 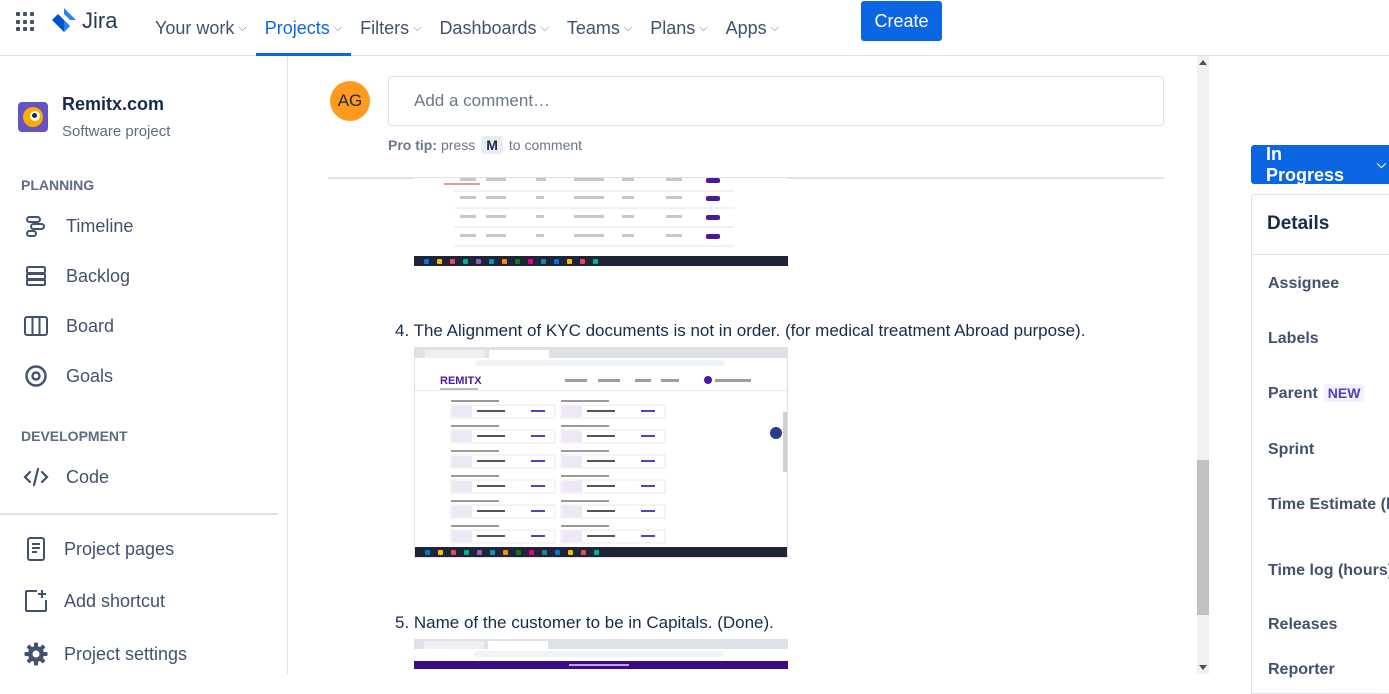 What do you see at coordinates (68, 326) in the screenshot?
I see `sidebar-item-board: Board` at bounding box center [68, 326].